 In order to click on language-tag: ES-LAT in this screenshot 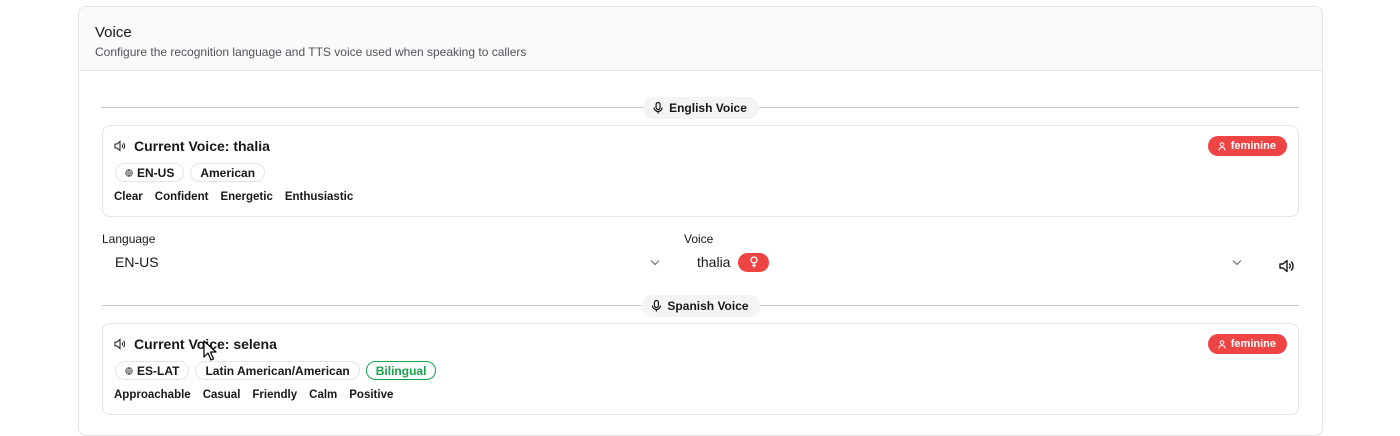, I will do `click(152, 370)`.